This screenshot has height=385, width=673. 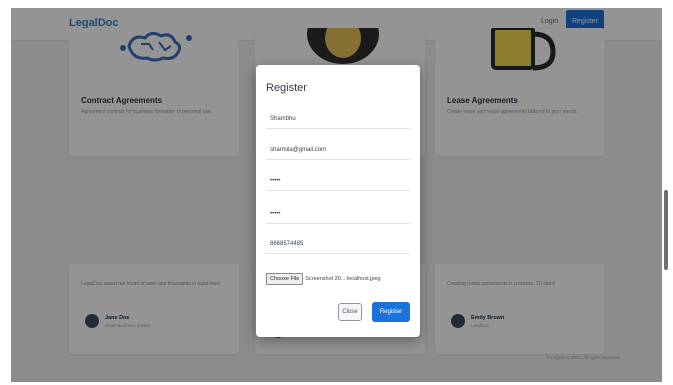 What do you see at coordinates (286, 88) in the screenshot?
I see `modal-title: Register` at bounding box center [286, 88].